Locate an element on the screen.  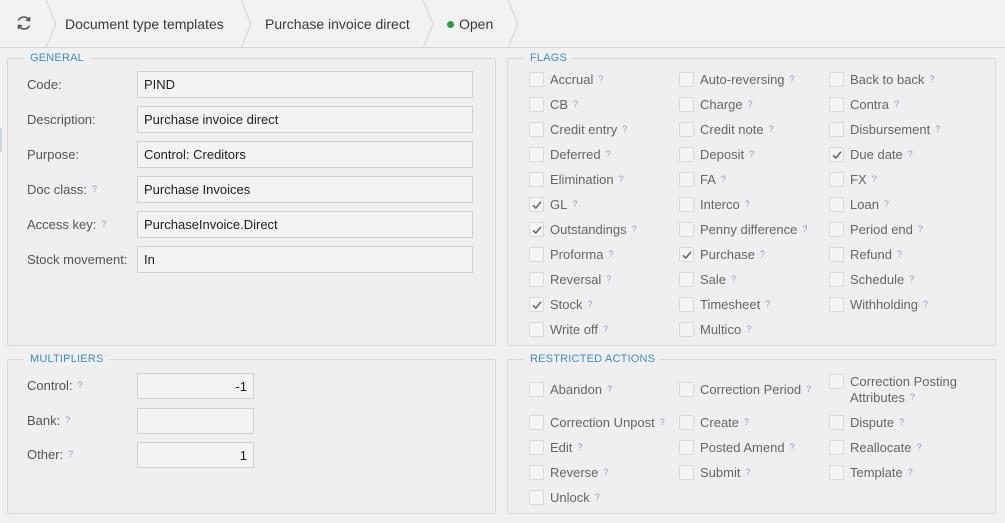
flags-checkbox-refund: Refund? is located at coordinates (865, 255).